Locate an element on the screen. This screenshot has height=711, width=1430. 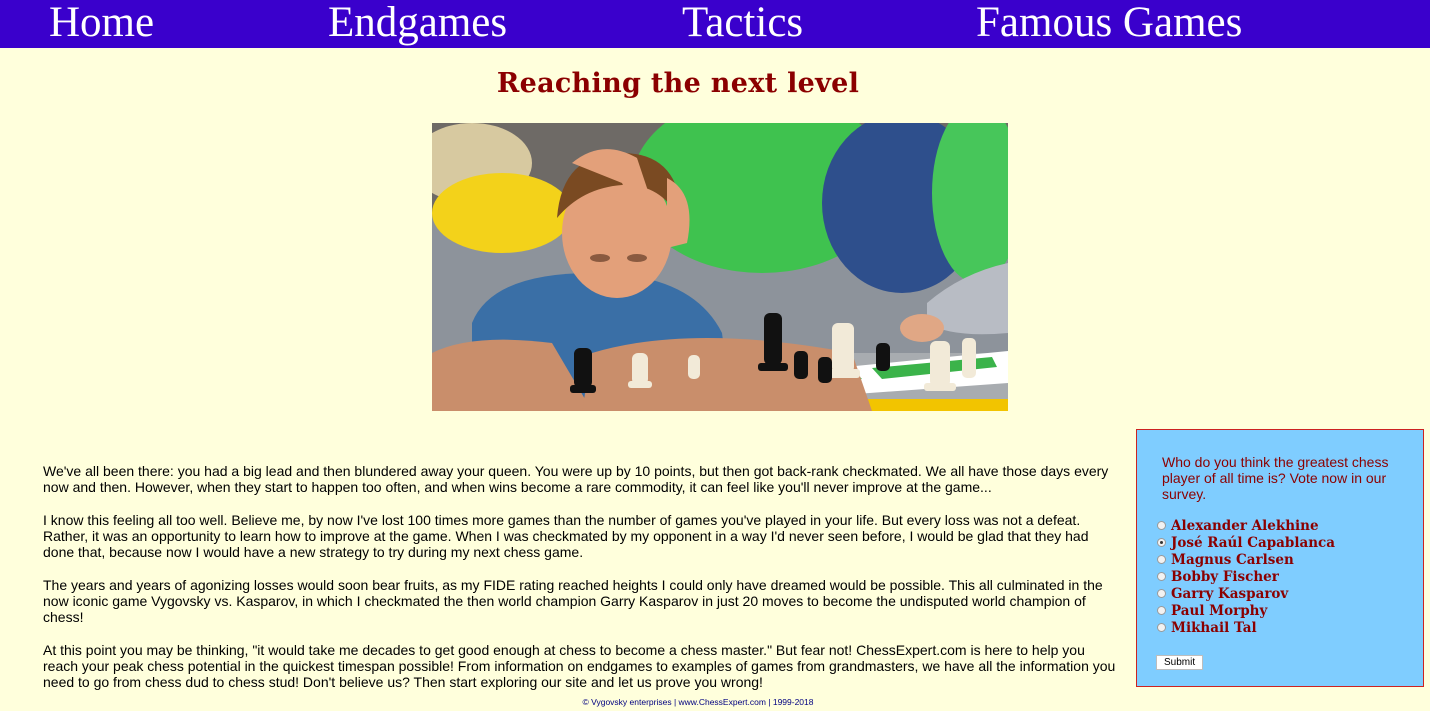
nav-link-tactics: Tactics is located at coordinates (742, 24).